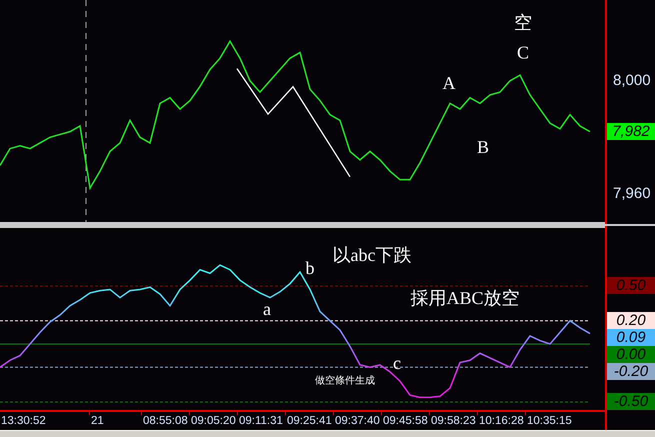 The height and width of the screenshot is (437, 655). What do you see at coordinates (631, 320) in the screenshot?
I see `level-badge: 0.20` at bounding box center [631, 320].